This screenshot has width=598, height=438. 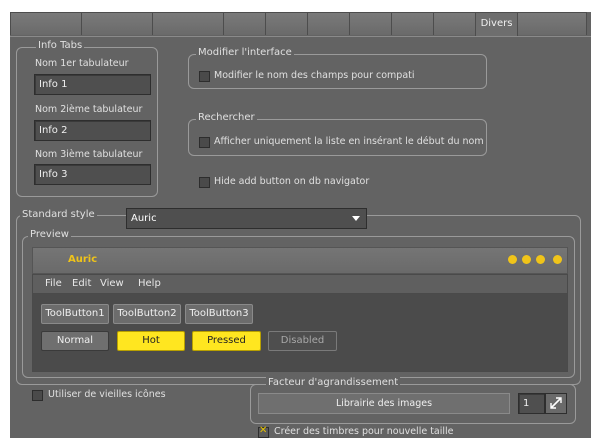 I want to click on menu-help: Help, so click(x=149, y=283).